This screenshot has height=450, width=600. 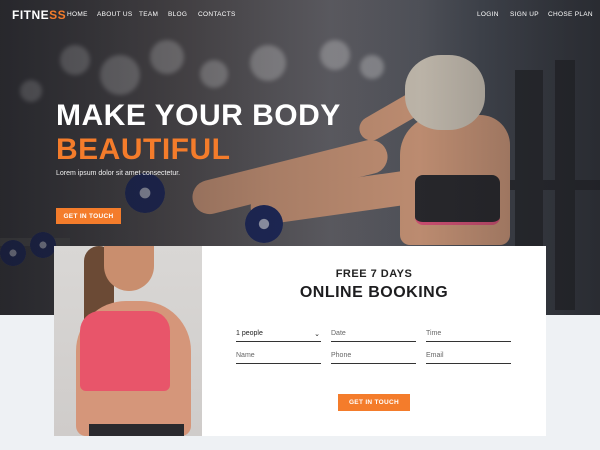 What do you see at coordinates (125, 351) in the screenshot?
I see `athlete-sports-top` at bounding box center [125, 351].